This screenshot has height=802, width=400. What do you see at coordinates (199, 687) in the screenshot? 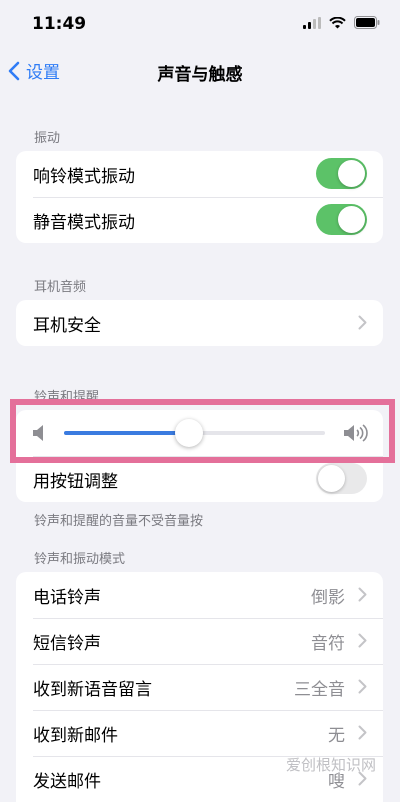
I see `row-new-voicemail: 收到新语音留言 三全音` at bounding box center [199, 687].